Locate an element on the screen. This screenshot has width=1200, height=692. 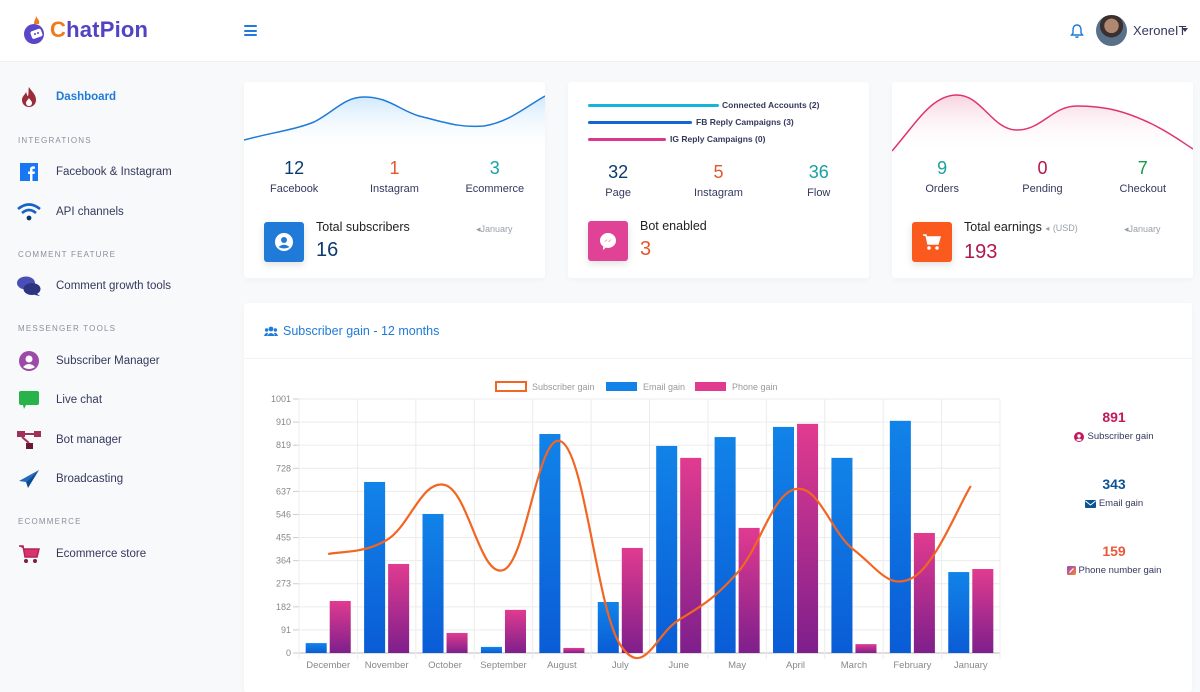
section-header-messenger-tools: MESSENGER TOOLS is located at coordinates (67, 328).